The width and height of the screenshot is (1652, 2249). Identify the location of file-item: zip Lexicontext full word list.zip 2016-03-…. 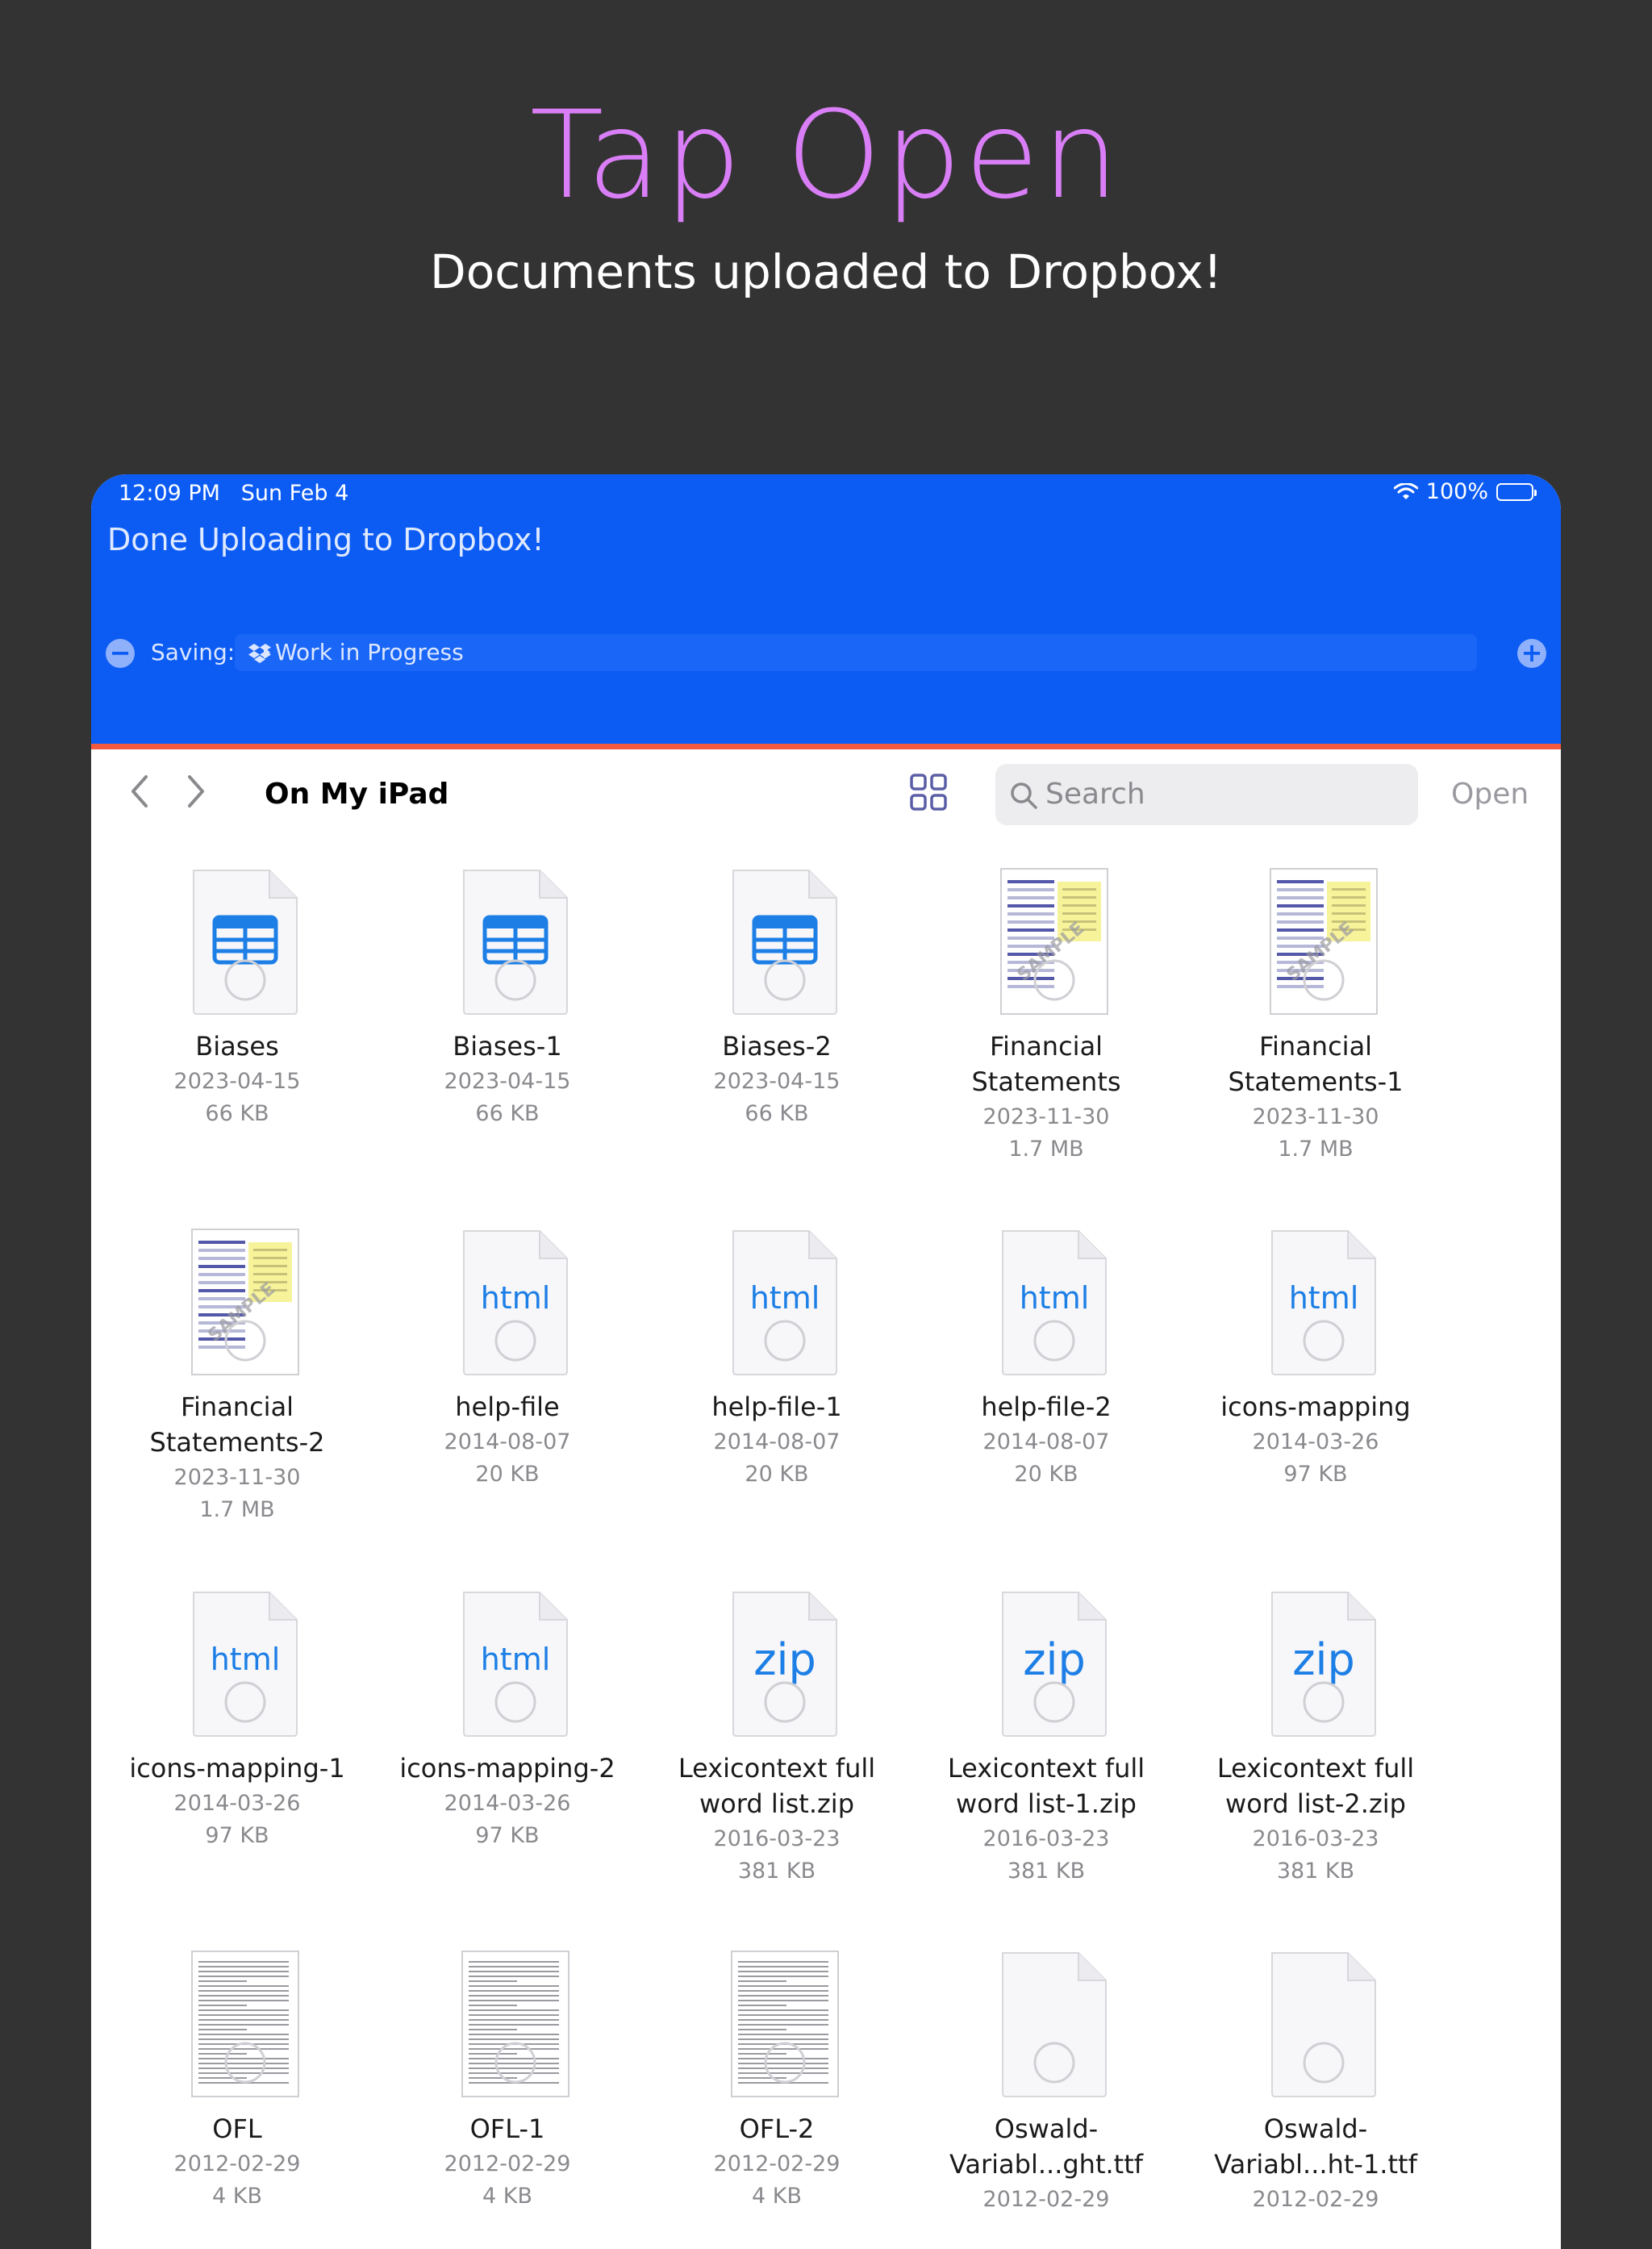
(777, 1758).